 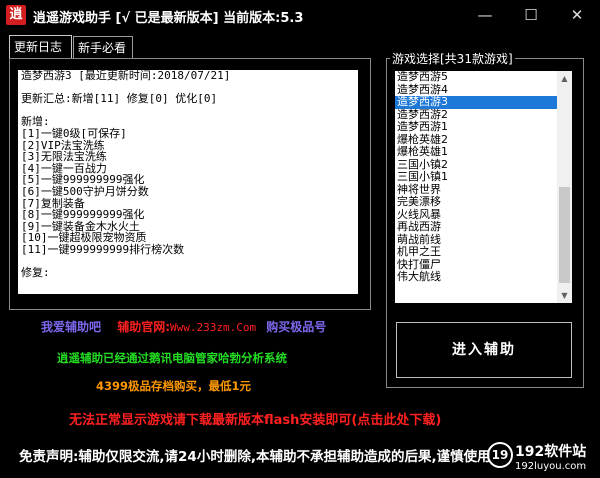 What do you see at coordinates (35, 273) in the screenshot?
I see `log-line: 修复:` at bounding box center [35, 273].